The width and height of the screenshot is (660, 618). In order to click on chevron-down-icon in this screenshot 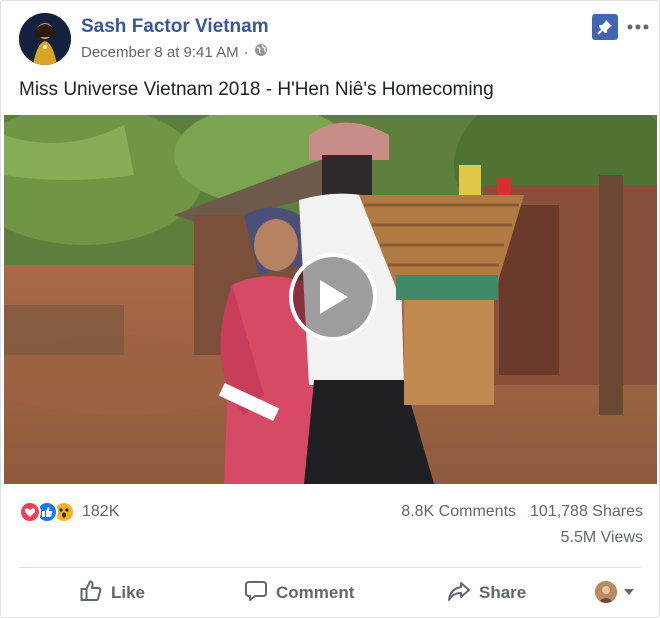, I will do `click(629, 592)`.